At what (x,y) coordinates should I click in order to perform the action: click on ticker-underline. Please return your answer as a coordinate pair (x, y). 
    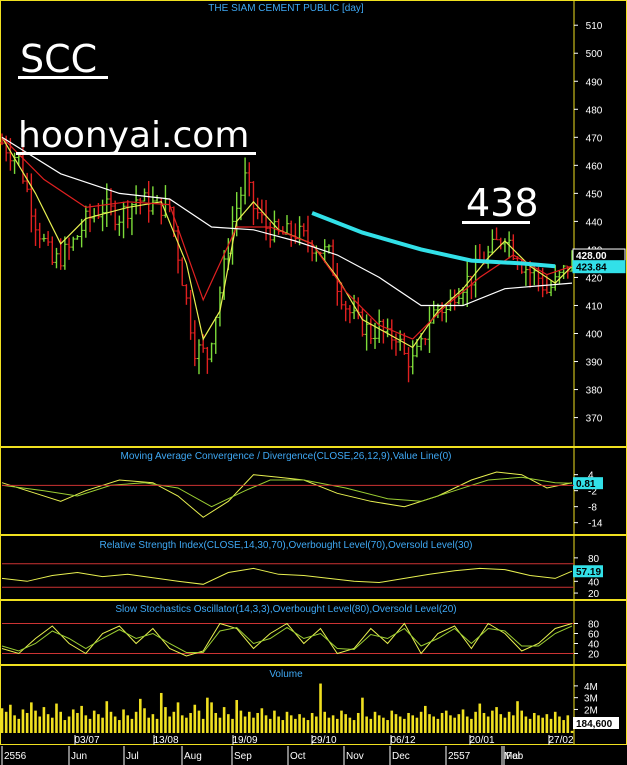
    Looking at the image, I should click on (63, 77).